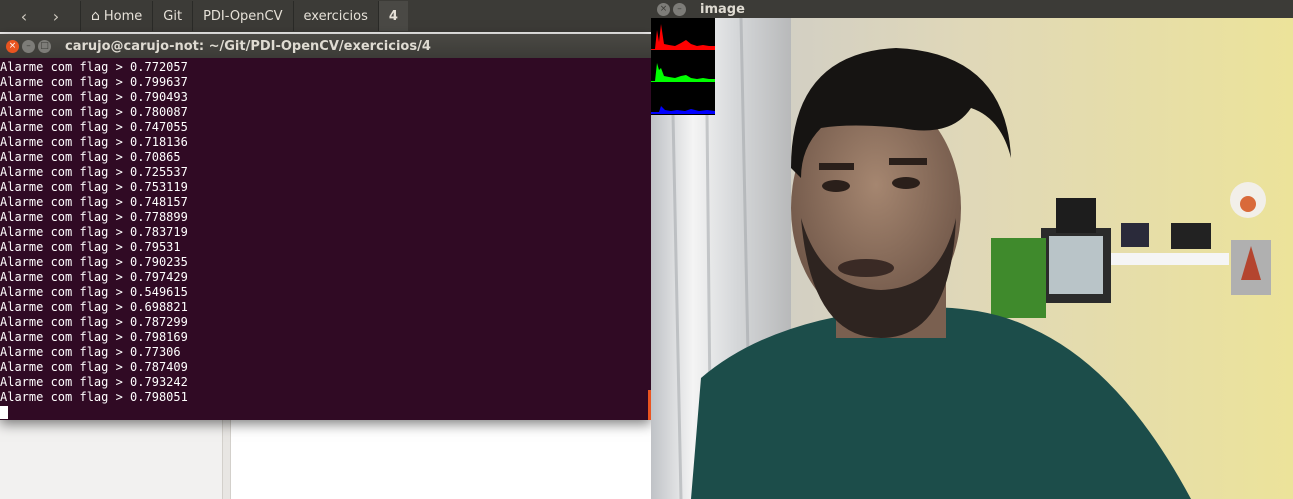  I want to click on image-window-title: image, so click(722, 9).